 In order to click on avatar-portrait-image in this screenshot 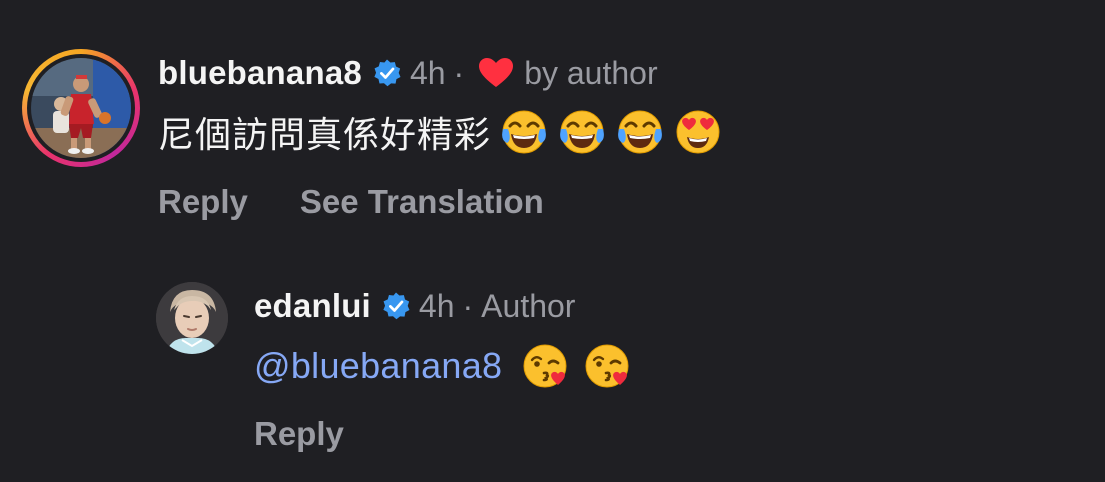, I will do `click(192, 318)`.